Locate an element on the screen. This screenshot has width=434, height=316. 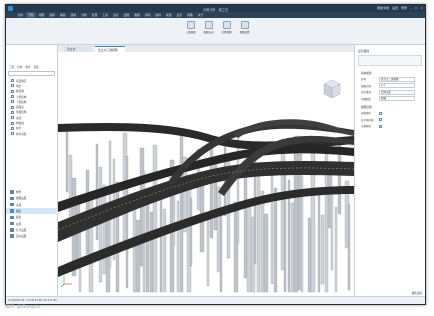
properties-title: 显示属性 is located at coordinates (364, 51).